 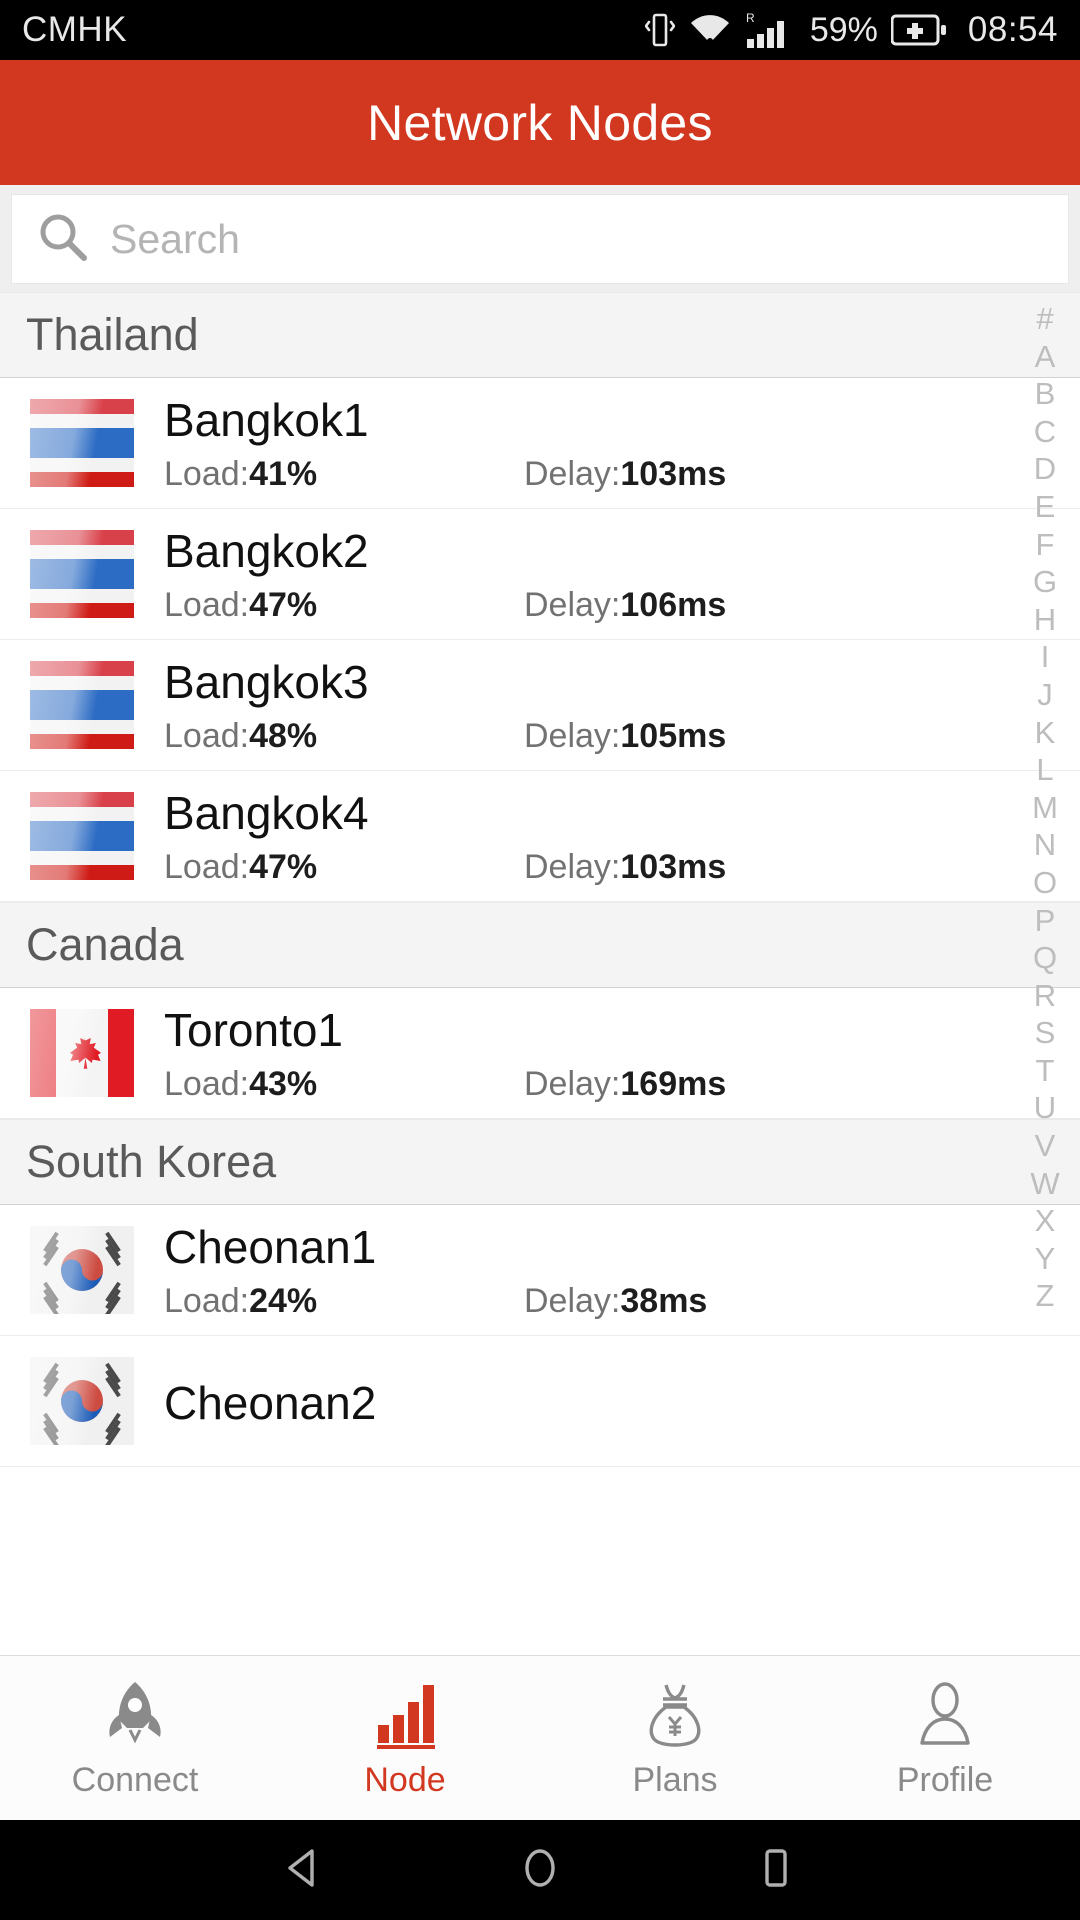 I want to click on node-stats: Load:43% Delay:169ms, so click(x=587, y=1084).